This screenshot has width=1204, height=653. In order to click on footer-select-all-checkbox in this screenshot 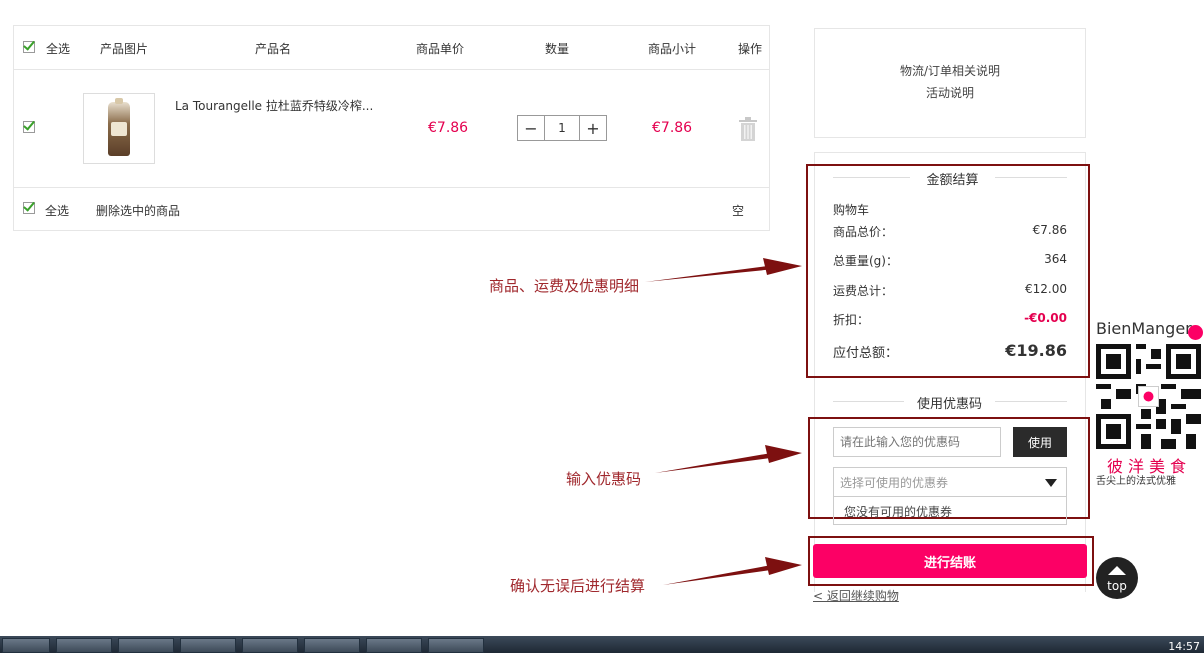, I will do `click(29, 208)`.